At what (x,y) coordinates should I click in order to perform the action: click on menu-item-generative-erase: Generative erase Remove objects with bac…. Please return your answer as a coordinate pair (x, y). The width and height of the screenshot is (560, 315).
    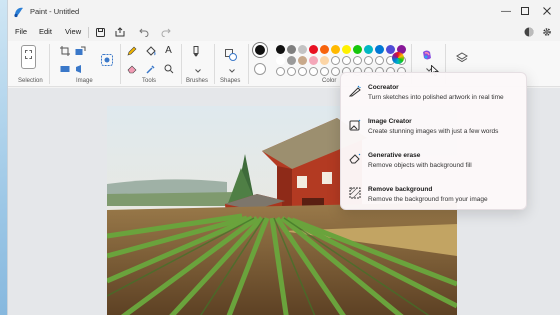
    Looking at the image, I should click on (434, 164).